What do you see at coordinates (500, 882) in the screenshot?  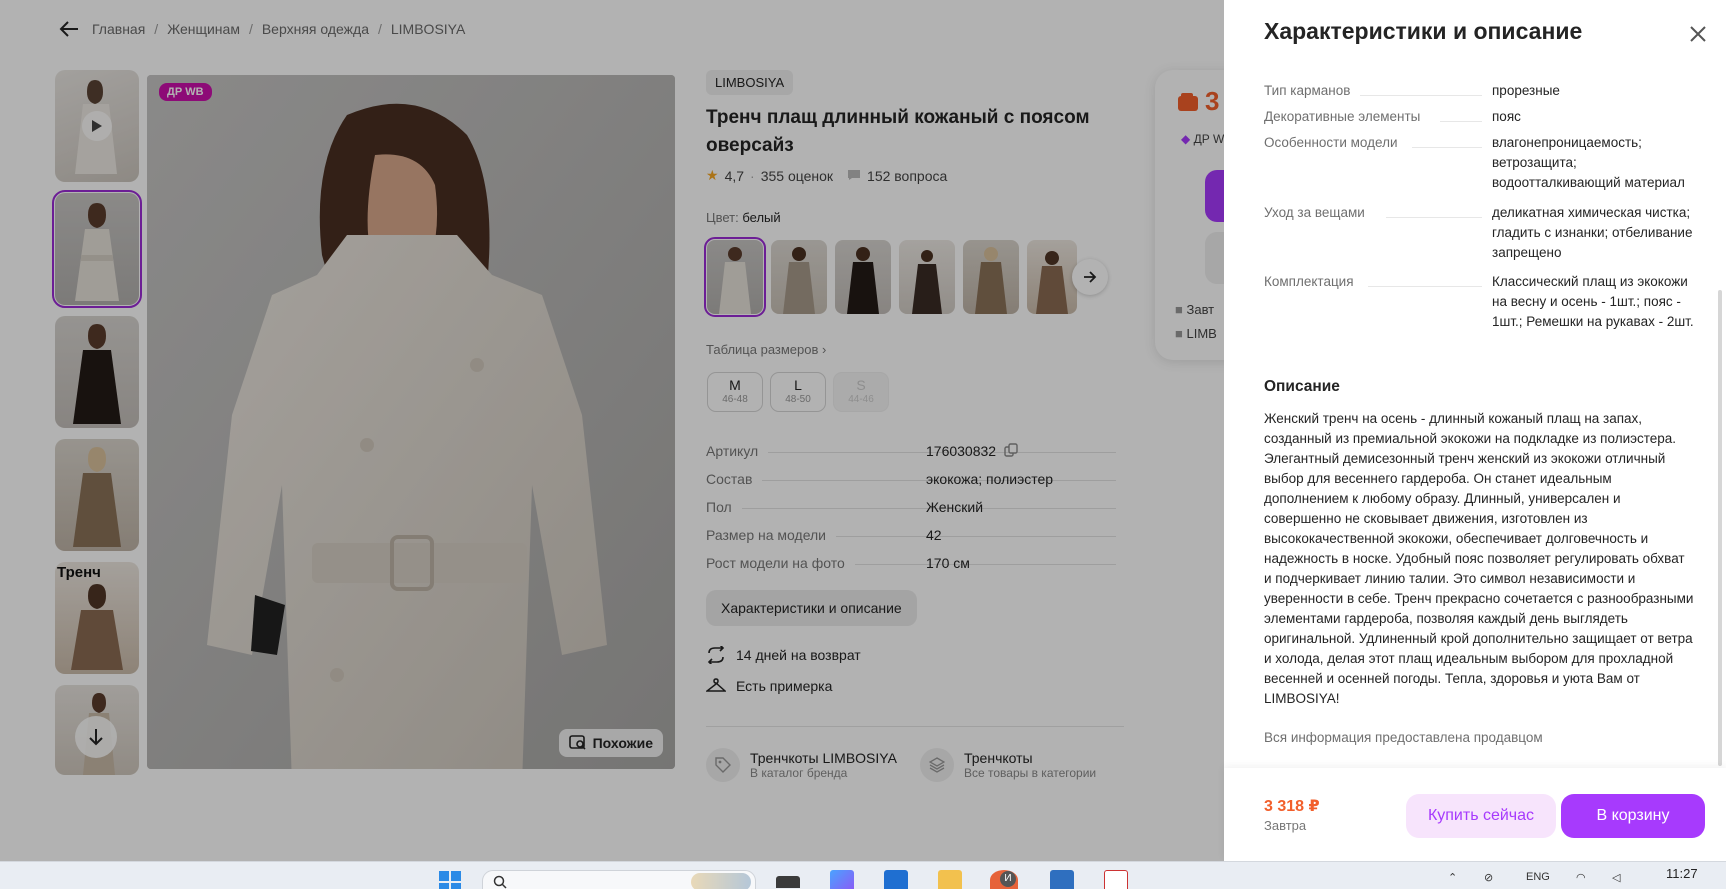 I see `search-icon` at bounding box center [500, 882].